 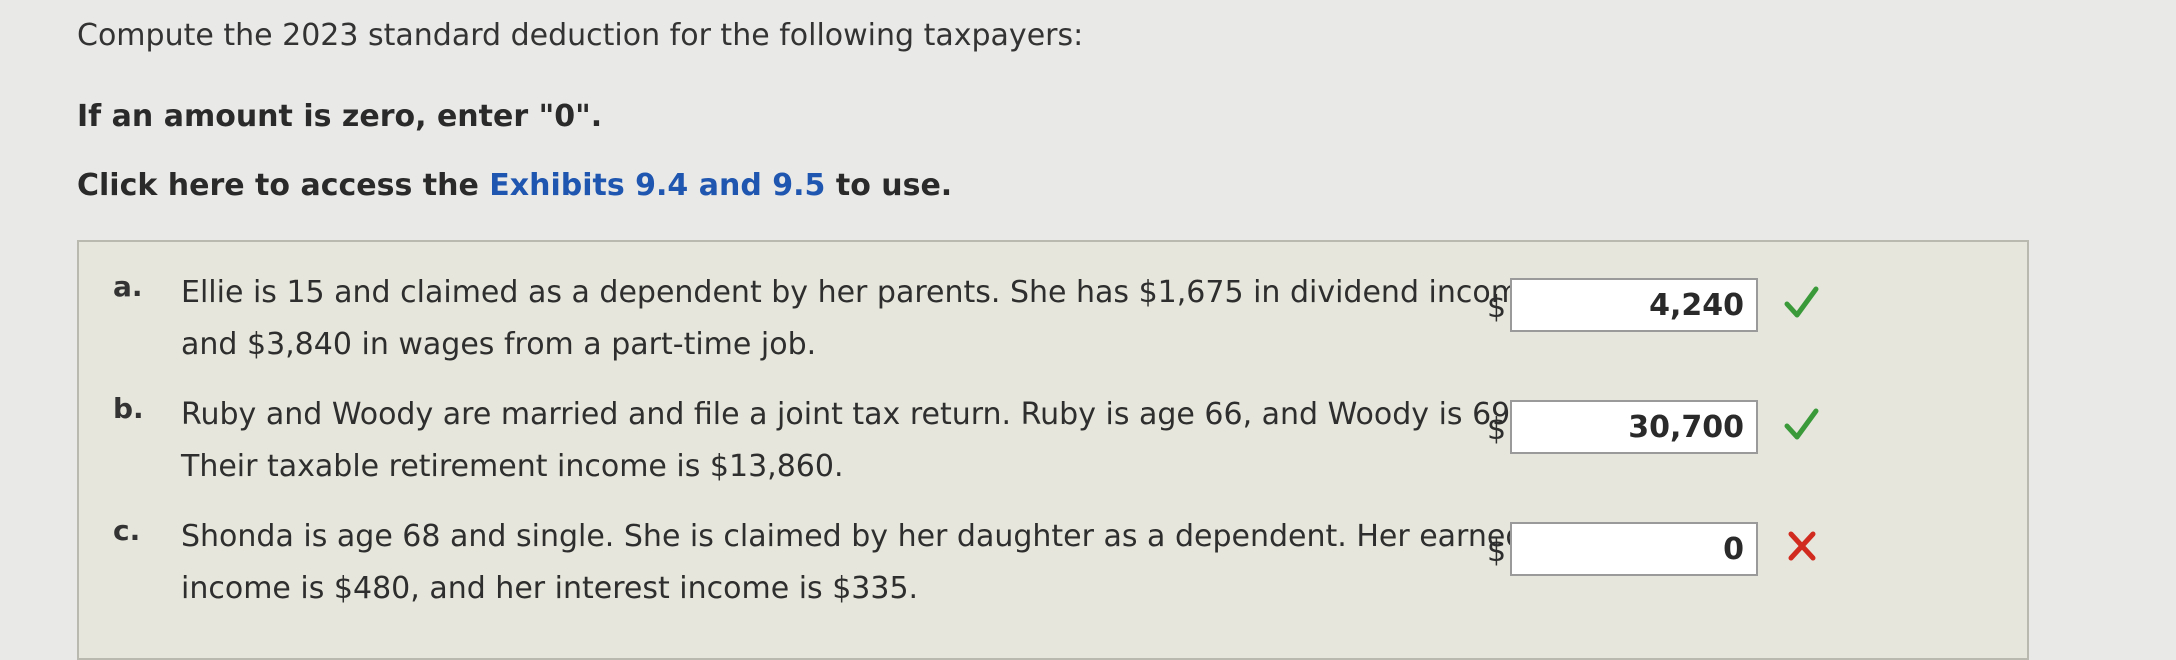 What do you see at coordinates (128, 408) in the screenshot?
I see `item-letter: b.` at bounding box center [128, 408].